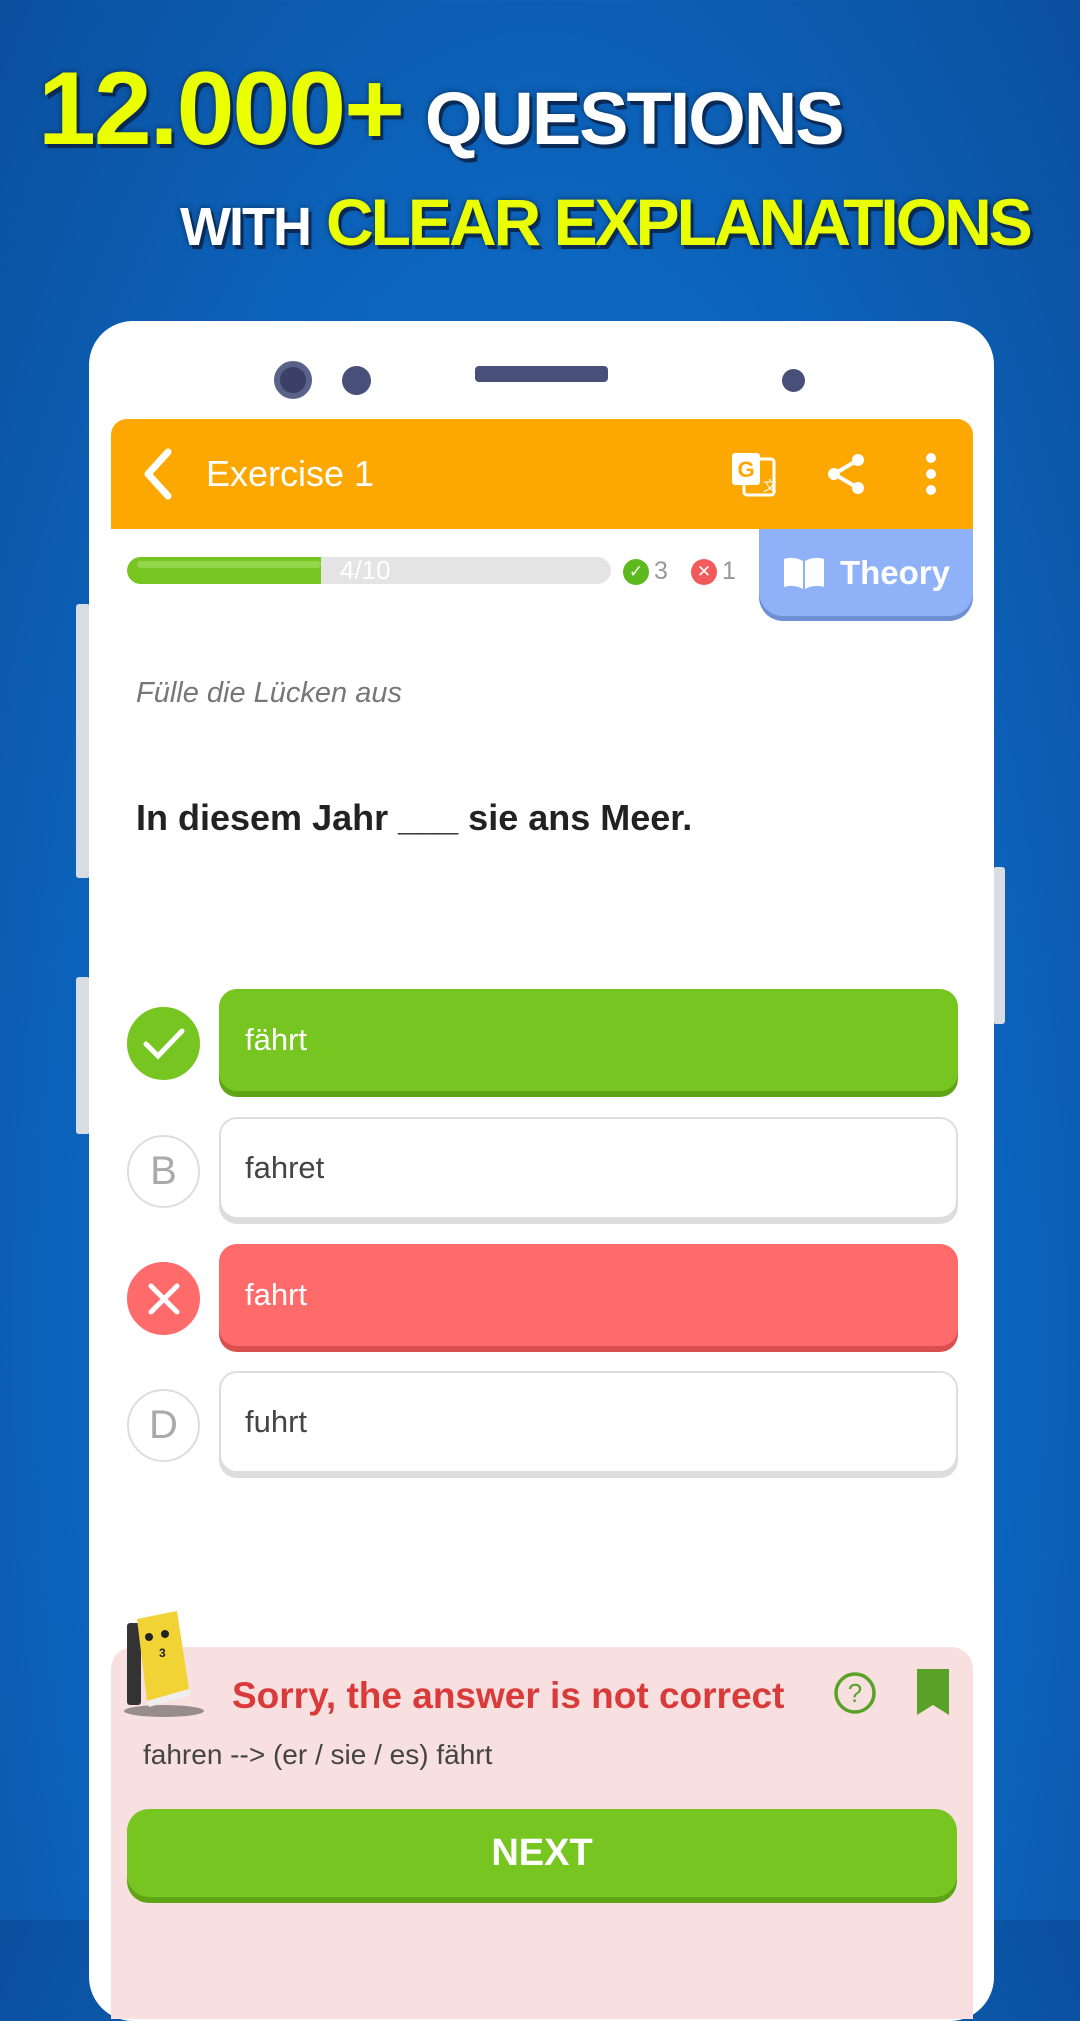 Image resolution: width=1080 pixels, height=2021 pixels. What do you see at coordinates (163, 1171) in the screenshot?
I see `option-letter: B` at bounding box center [163, 1171].